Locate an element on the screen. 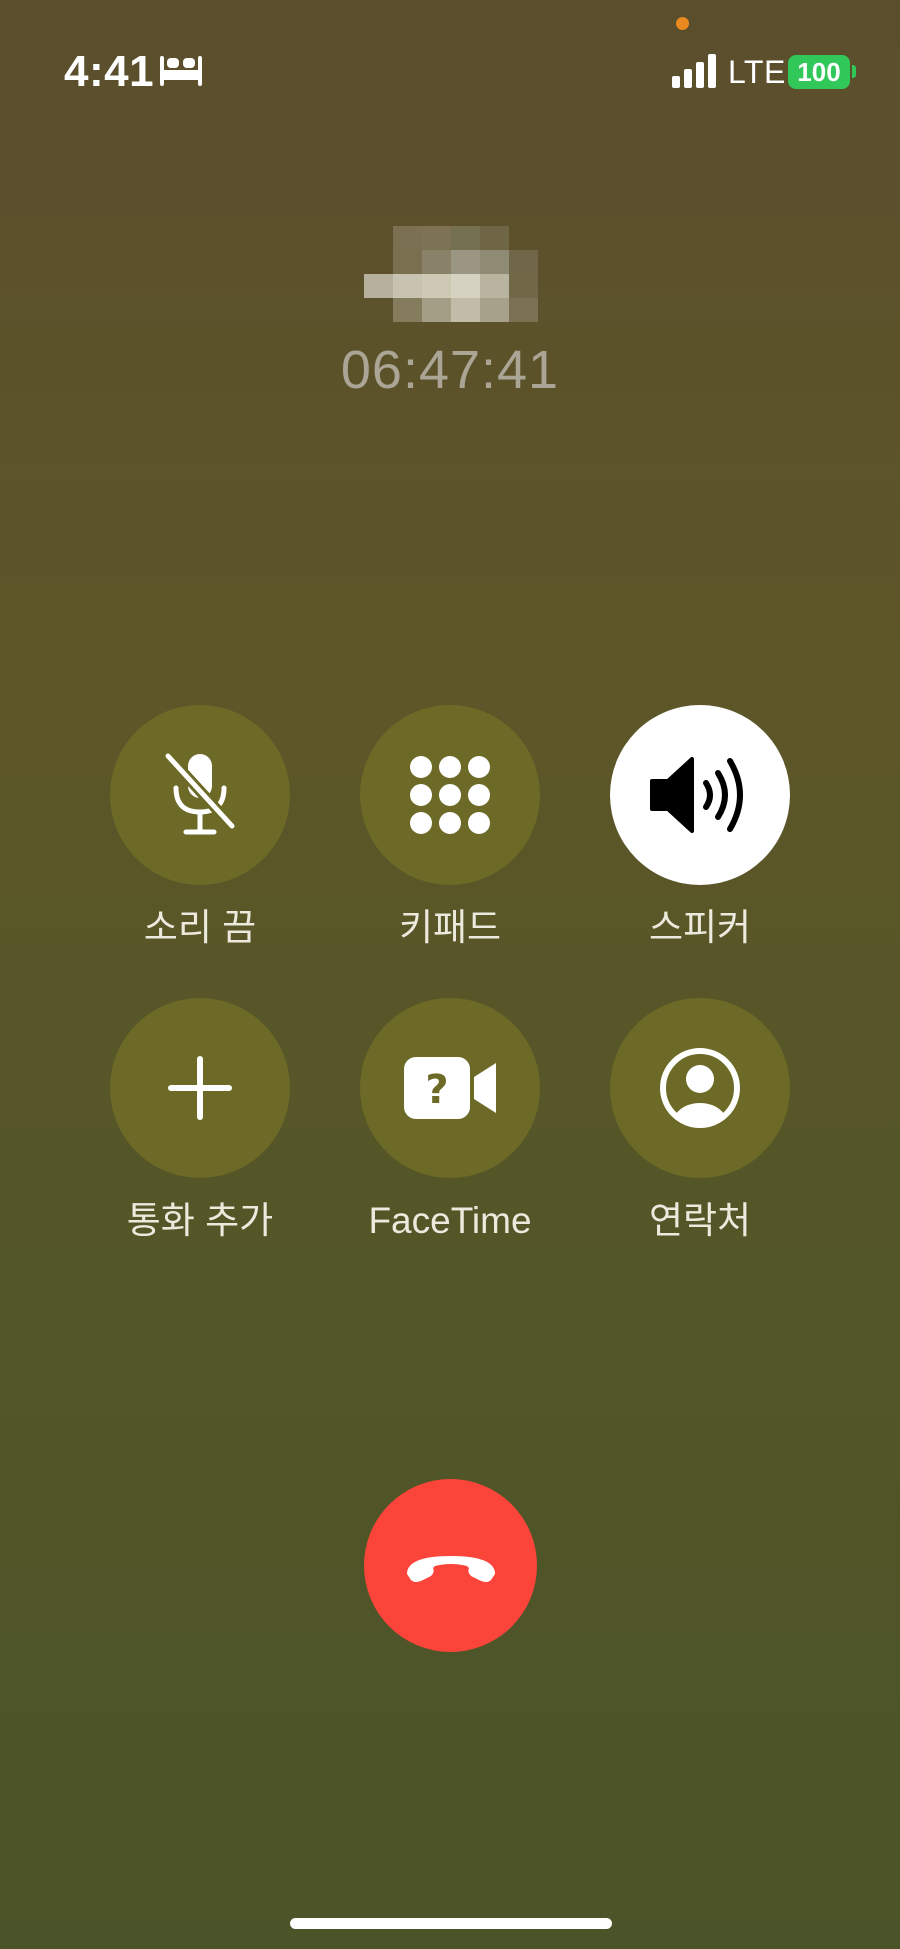  home-indicator is located at coordinates (451, 1923).